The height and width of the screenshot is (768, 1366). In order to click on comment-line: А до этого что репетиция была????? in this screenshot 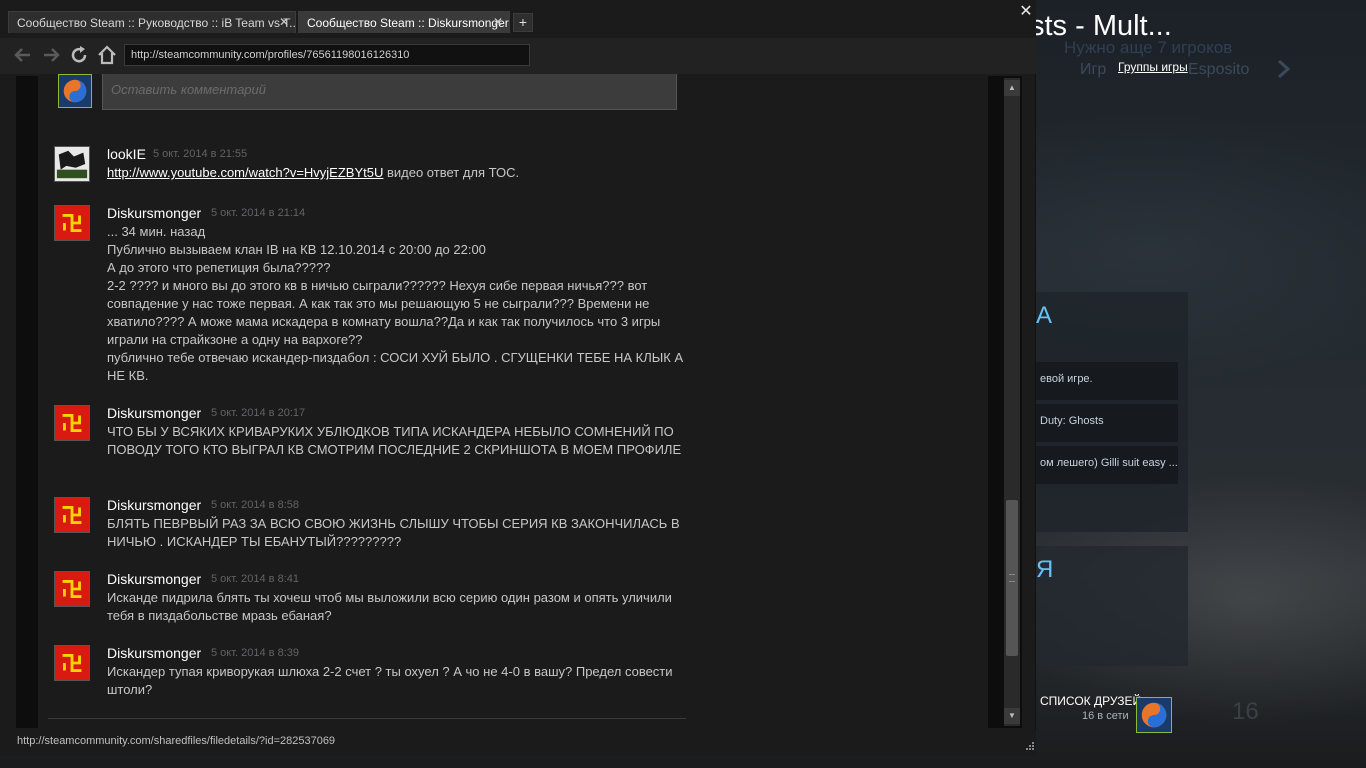, I will do `click(219, 267)`.